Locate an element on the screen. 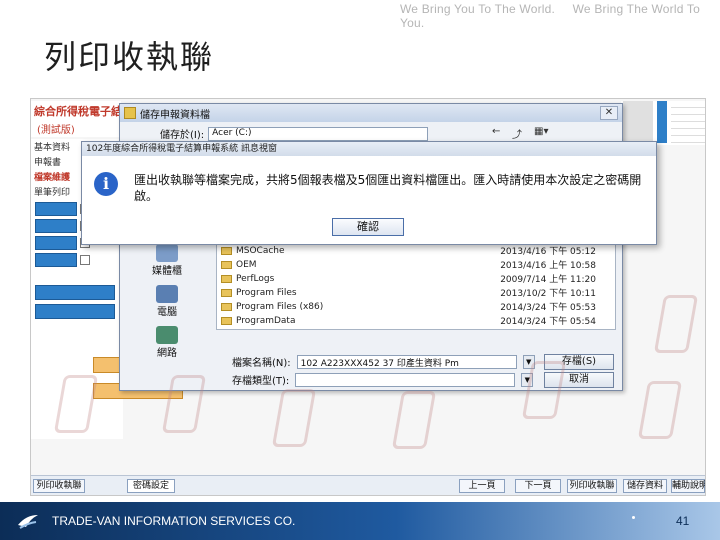 This screenshot has height=540, width=720. place-network: 網路 is located at coordinates (167, 342).